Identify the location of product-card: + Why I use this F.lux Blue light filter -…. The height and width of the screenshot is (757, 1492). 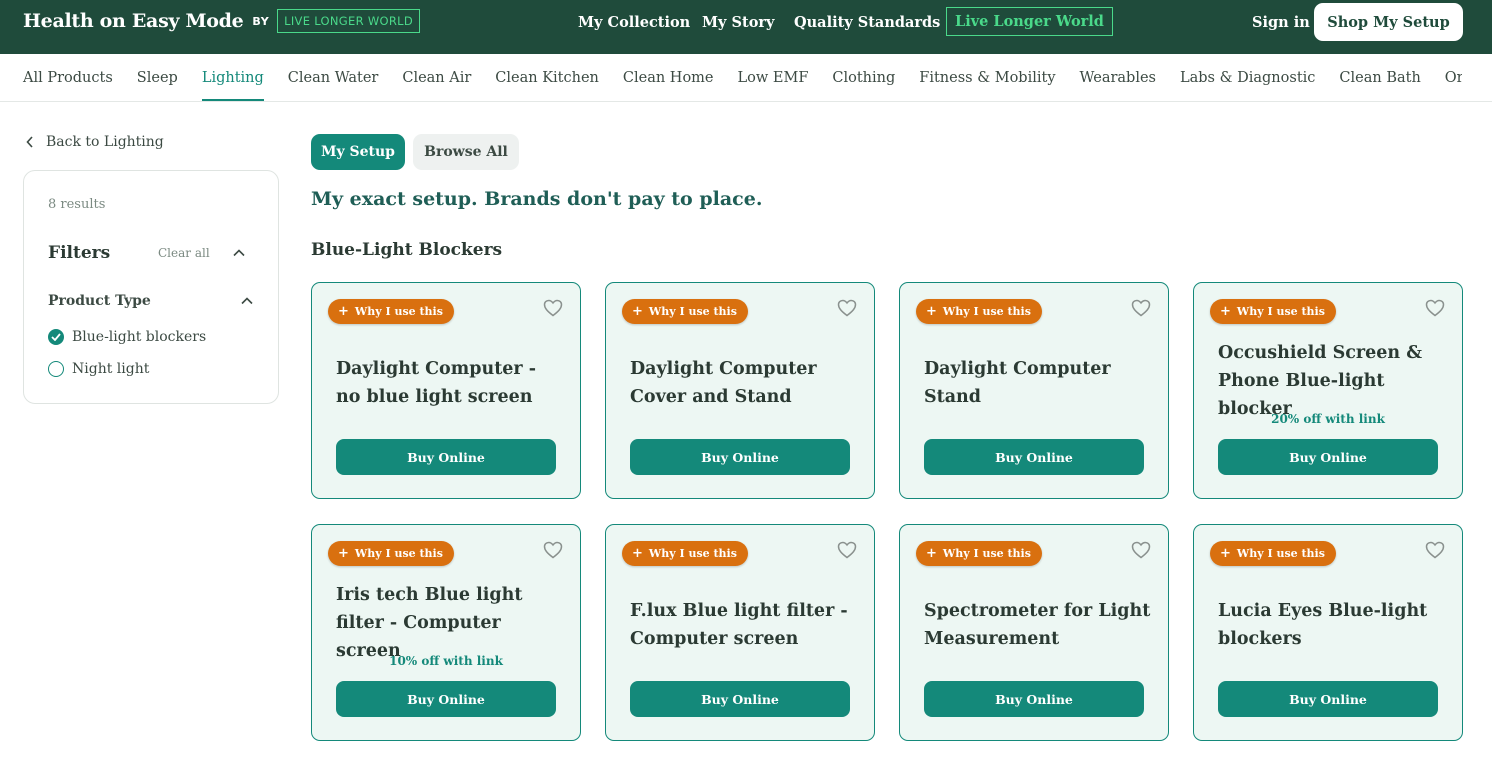
(740, 632).